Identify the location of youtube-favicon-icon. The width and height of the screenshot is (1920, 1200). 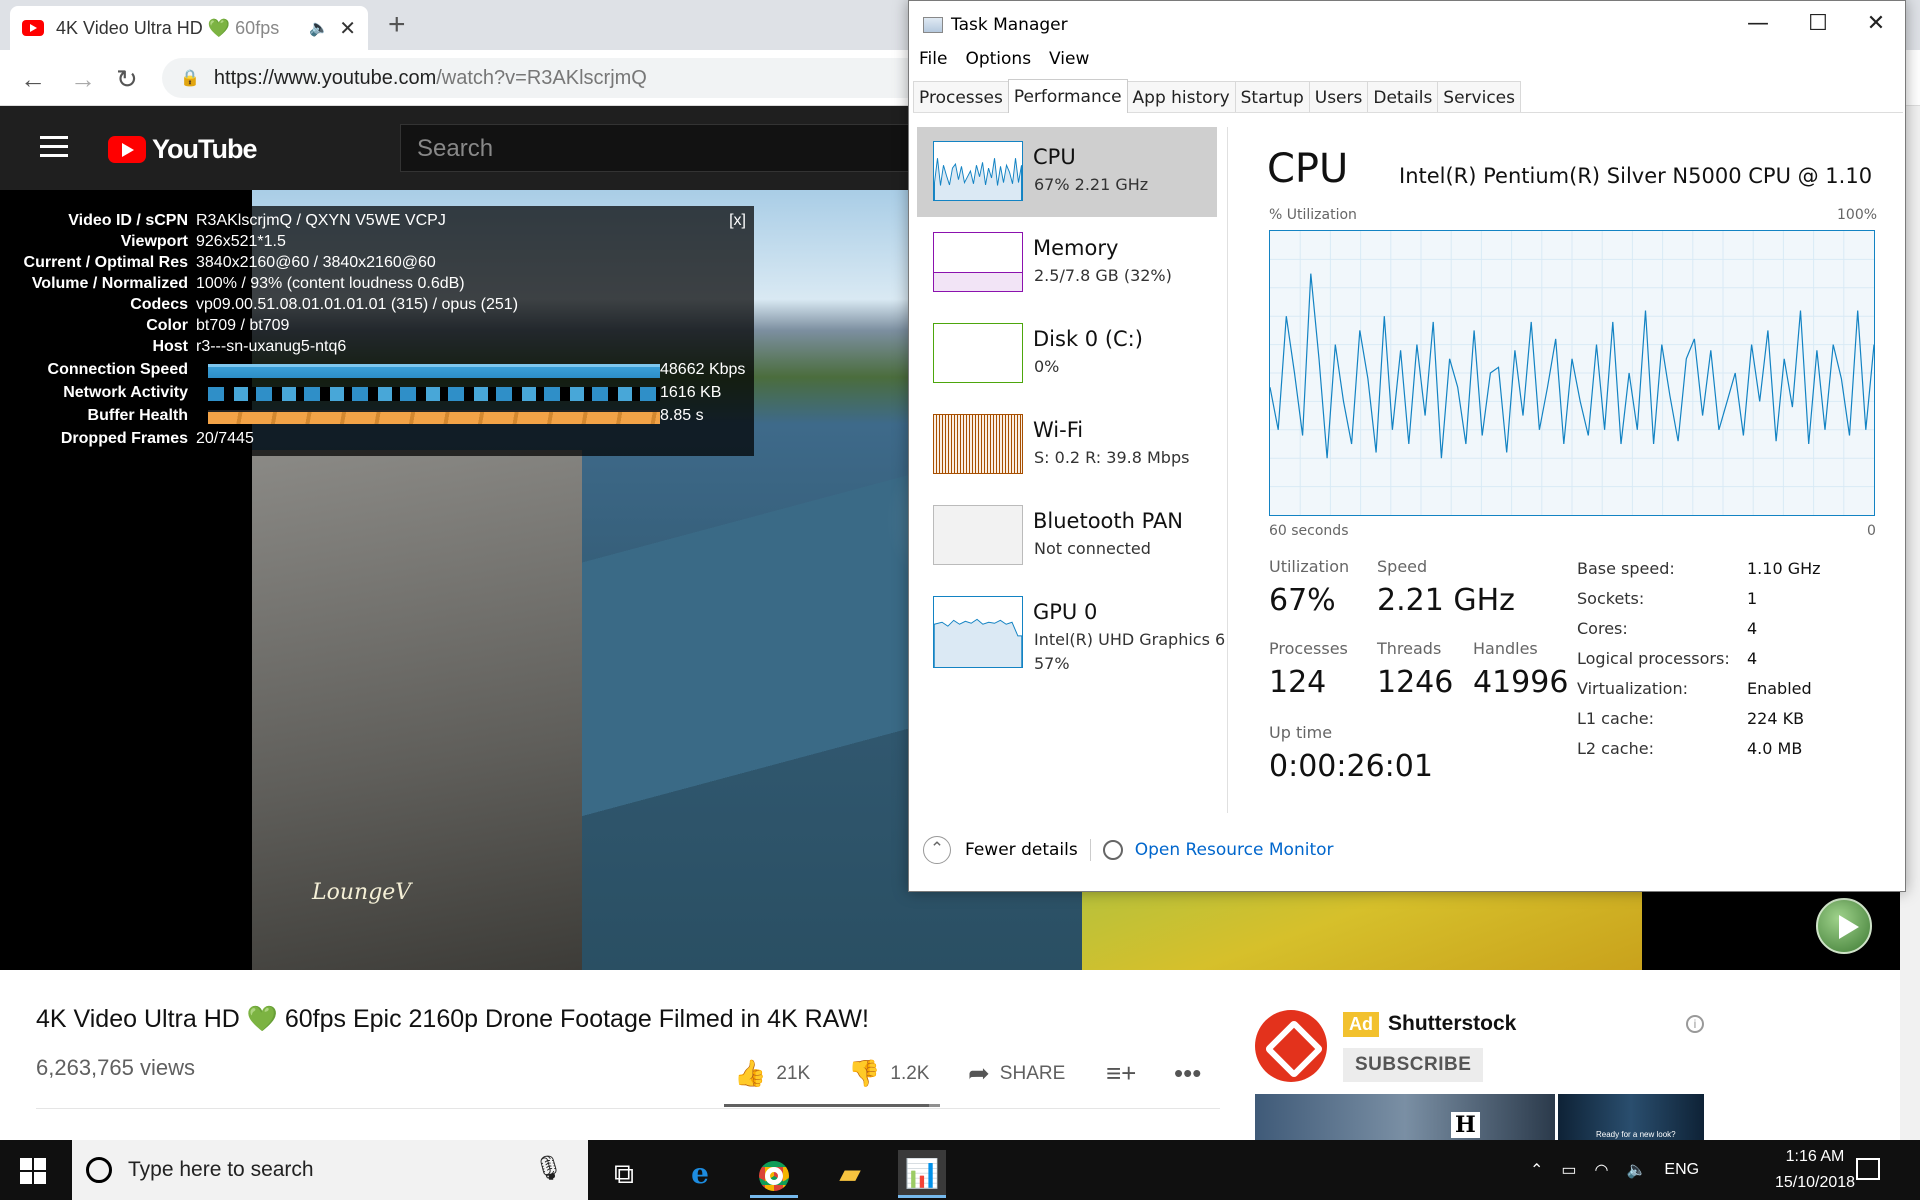
(33, 28).